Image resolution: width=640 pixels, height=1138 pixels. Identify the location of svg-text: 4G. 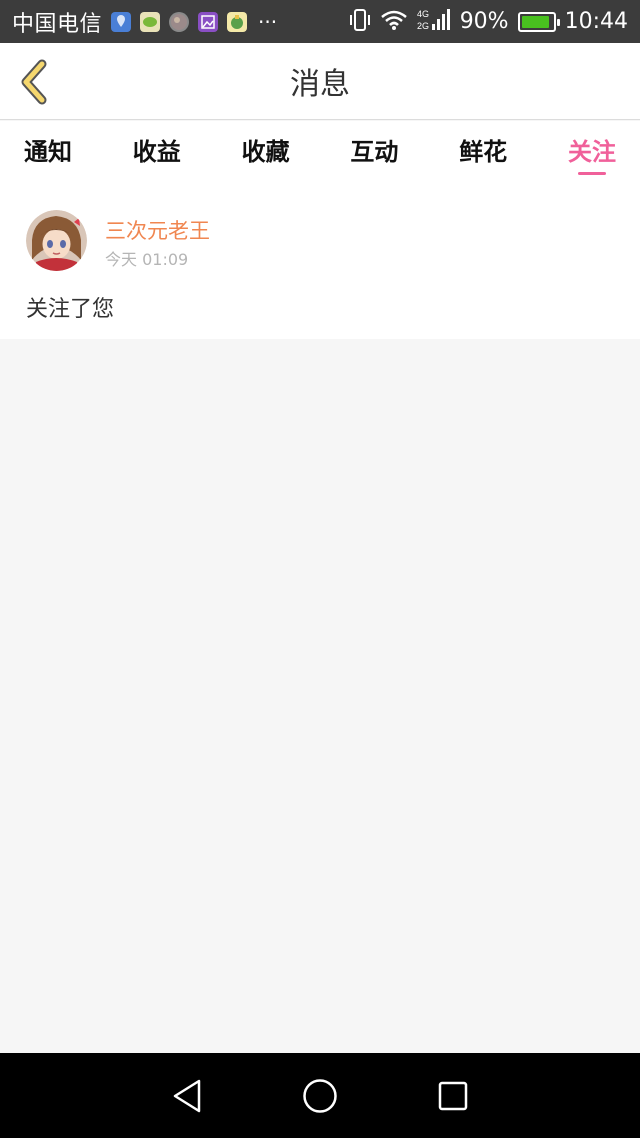
(423, 14).